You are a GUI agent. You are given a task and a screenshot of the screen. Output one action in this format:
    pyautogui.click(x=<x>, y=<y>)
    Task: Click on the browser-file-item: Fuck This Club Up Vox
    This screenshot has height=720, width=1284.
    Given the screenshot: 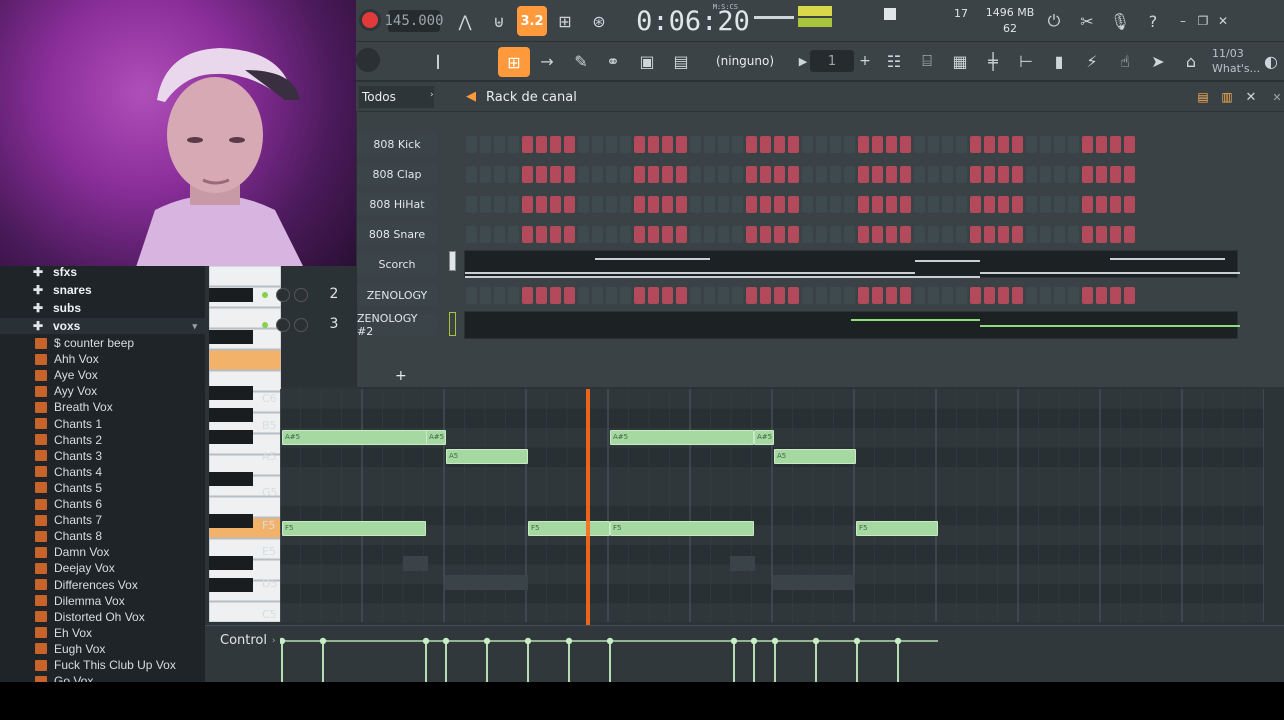 What is the action you would take?
    pyautogui.click(x=102, y=665)
    